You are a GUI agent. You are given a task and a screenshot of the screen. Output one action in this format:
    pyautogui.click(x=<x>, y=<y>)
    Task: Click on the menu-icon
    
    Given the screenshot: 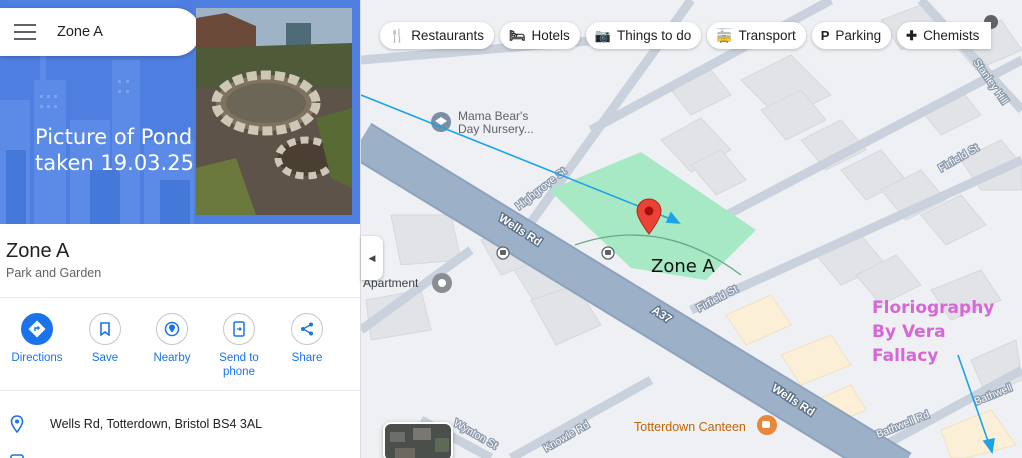 What is the action you would take?
    pyautogui.click(x=25, y=32)
    